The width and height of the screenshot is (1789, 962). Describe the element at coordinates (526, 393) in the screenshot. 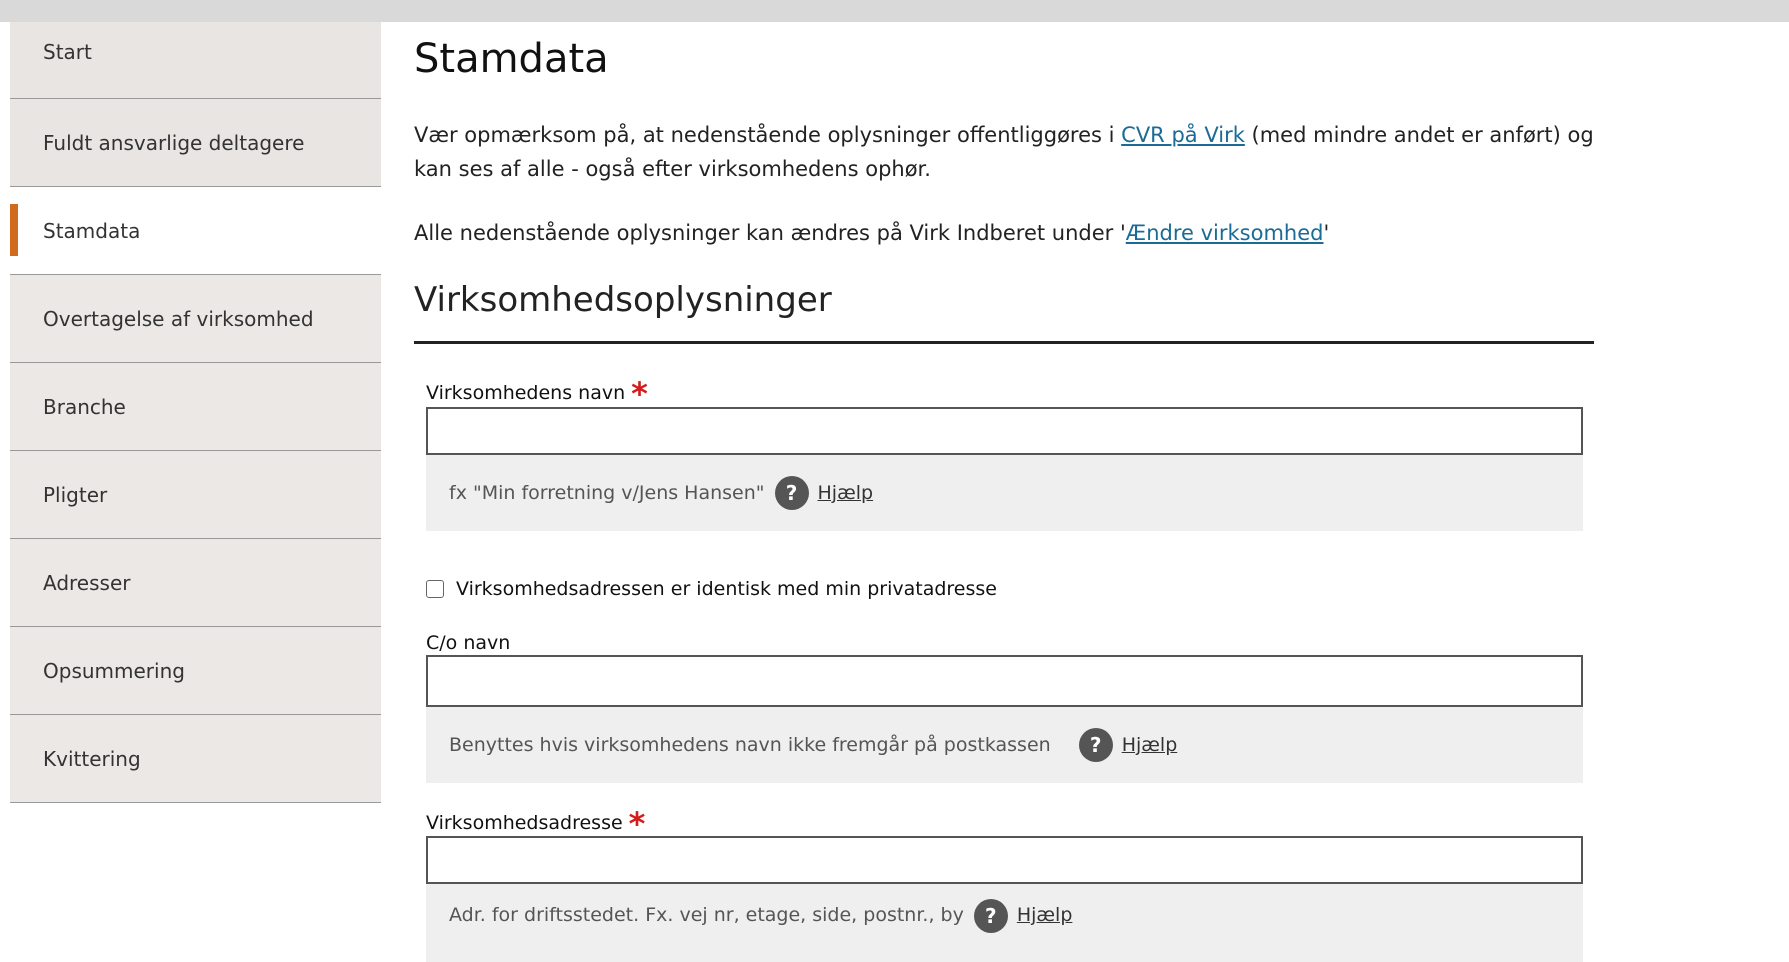

I see `company-name-label-text: Virksomhedens navn` at that location.